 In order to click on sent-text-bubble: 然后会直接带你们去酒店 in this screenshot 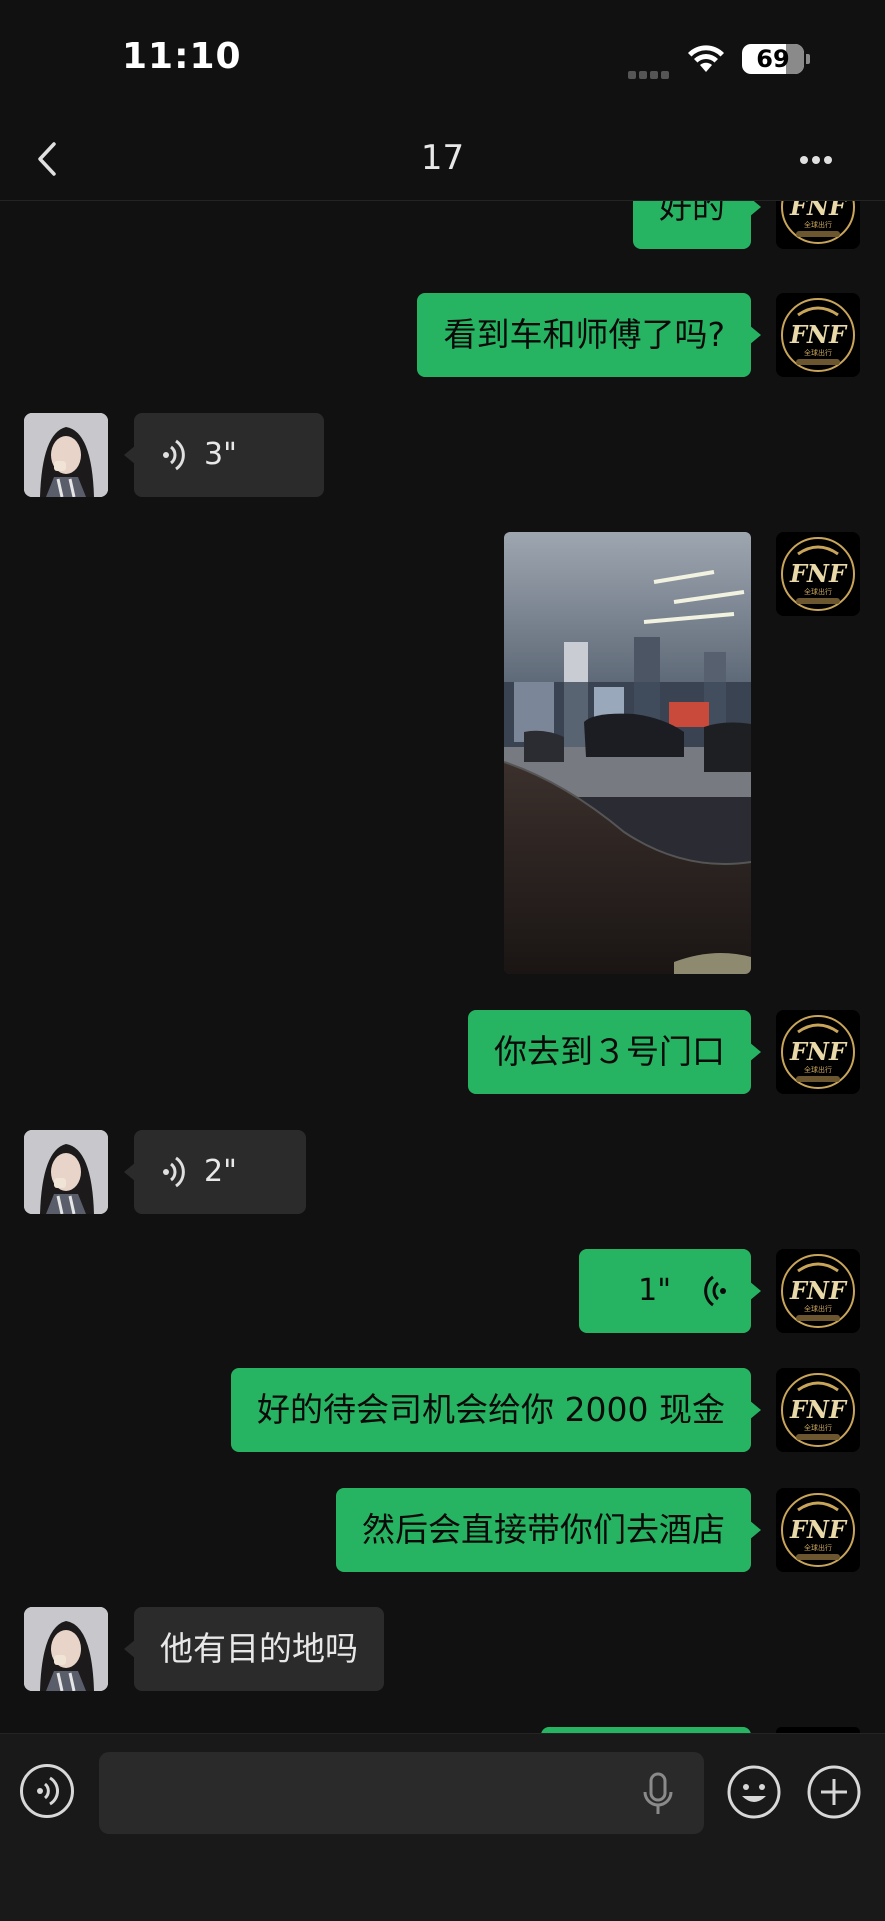, I will do `click(548, 1530)`.